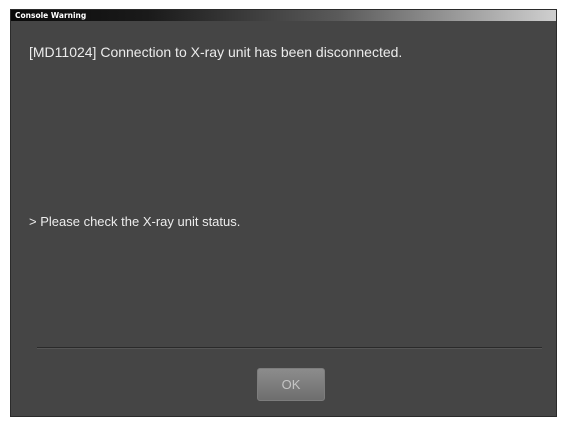 This screenshot has height=426, width=570. What do you see at coordinates (289, 348) in the screenshot?
I see `divider` at bounding box center [289, 348].